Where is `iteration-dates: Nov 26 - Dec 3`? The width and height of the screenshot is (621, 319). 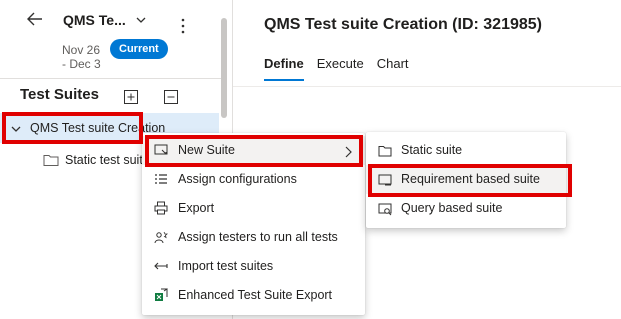
iteration-dates: Nov 26 - Dec 3 is located at coordinates (81, 57).